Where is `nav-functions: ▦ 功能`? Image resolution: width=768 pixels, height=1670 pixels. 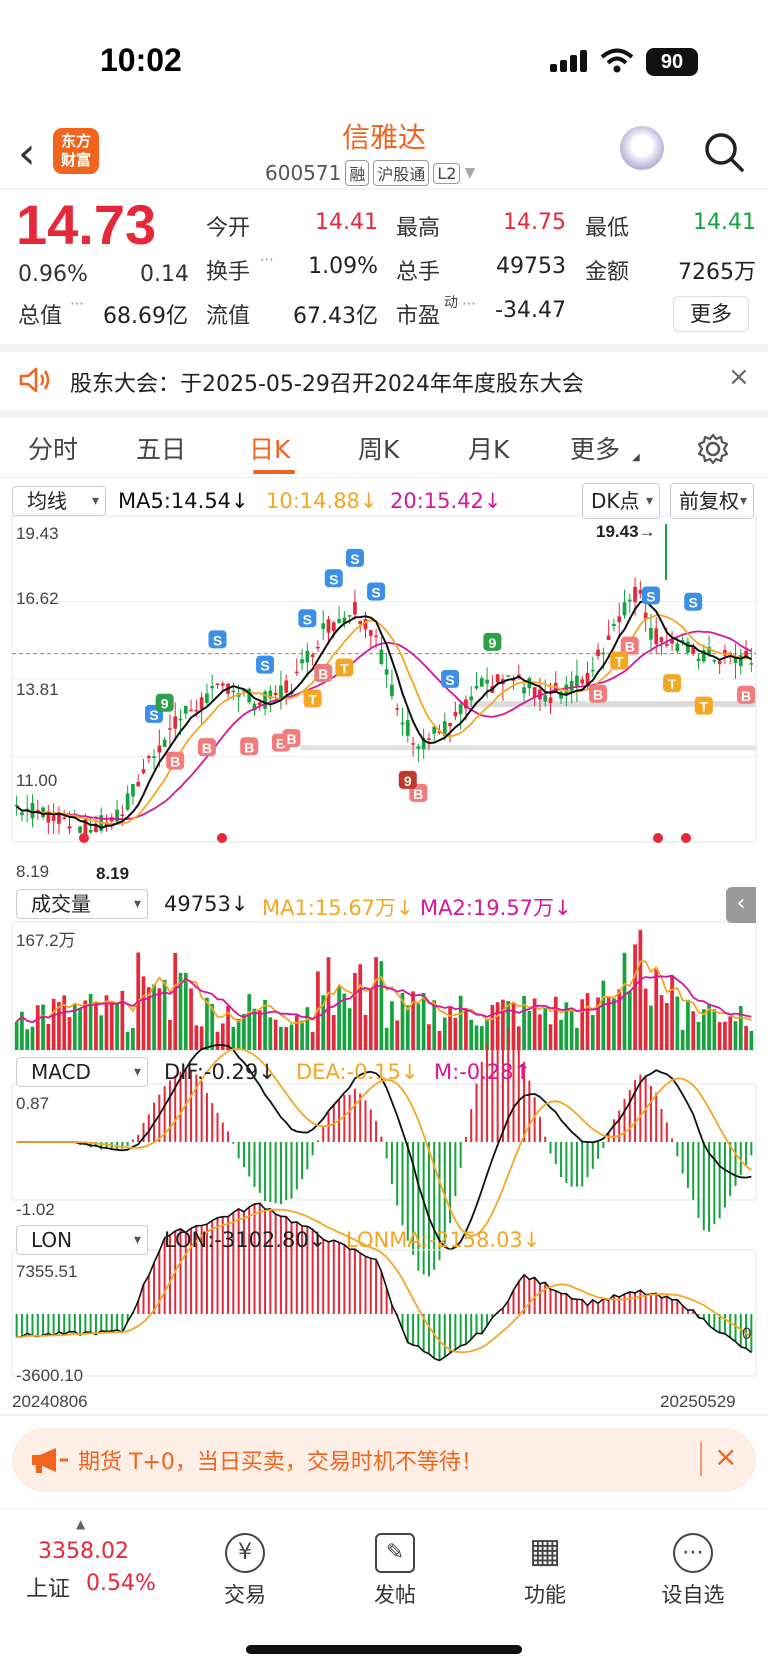 nav-functions: ▦ 功能 is located at coordinates (545, 1571).